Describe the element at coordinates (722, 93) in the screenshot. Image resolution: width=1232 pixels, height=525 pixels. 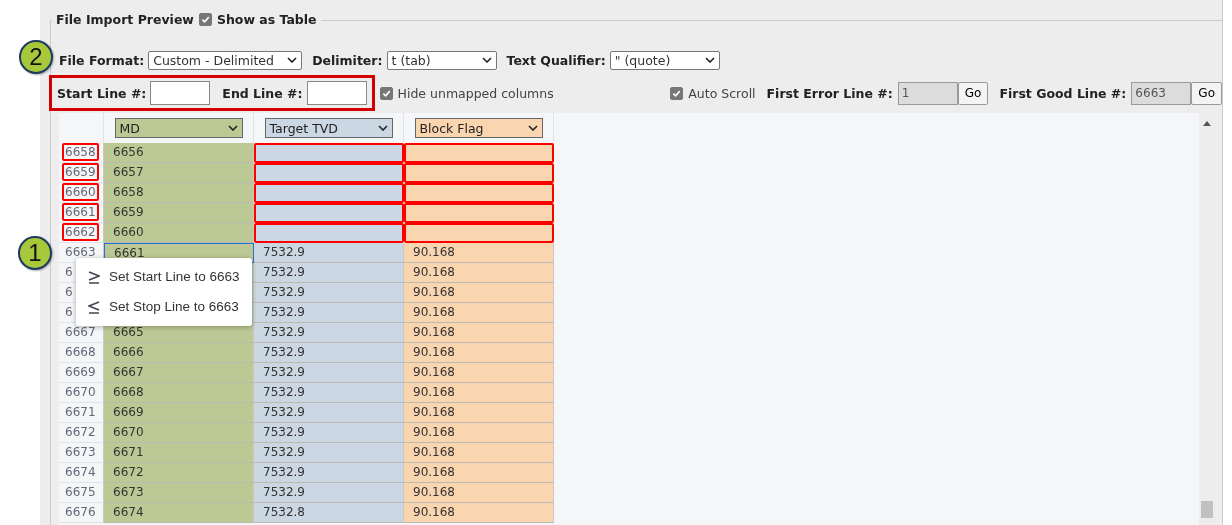
I see `checkbox-label: Auto Scroll` at that location.